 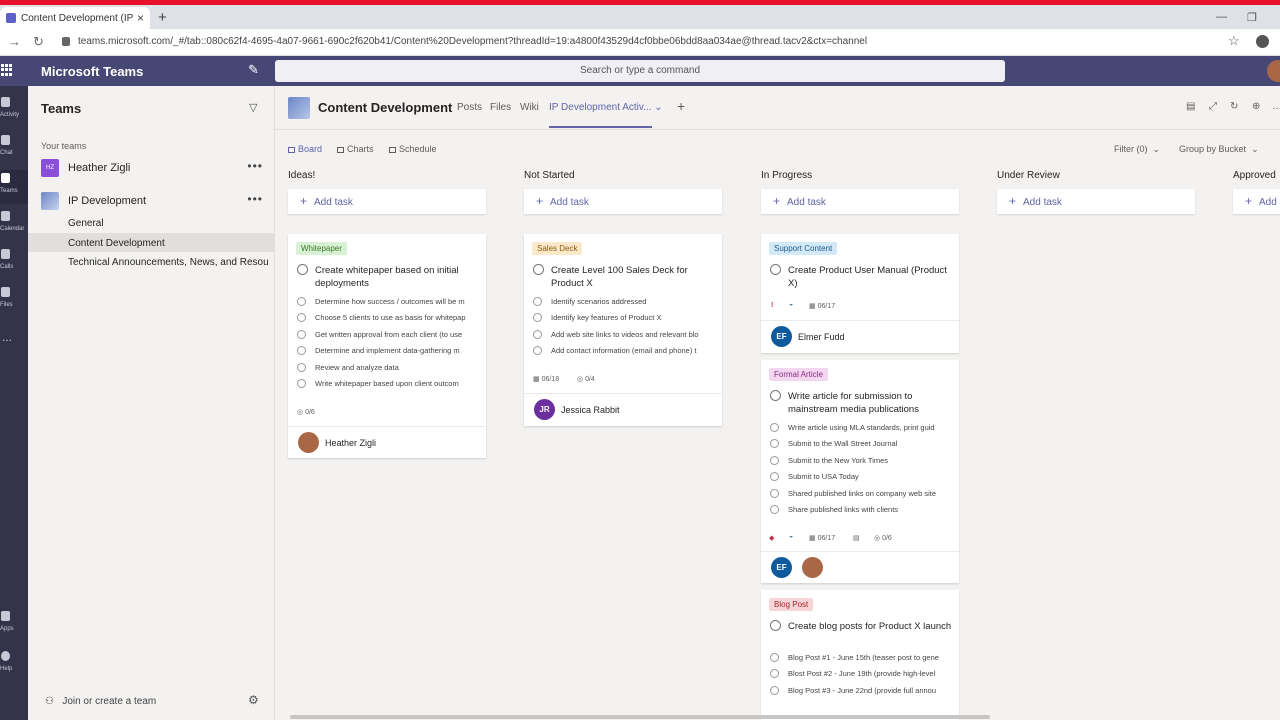 What do you see at coordinates (253, 700) in the screenshot?
I see `settings-gear-icon: ⚙` at bounding box center [253, 700].